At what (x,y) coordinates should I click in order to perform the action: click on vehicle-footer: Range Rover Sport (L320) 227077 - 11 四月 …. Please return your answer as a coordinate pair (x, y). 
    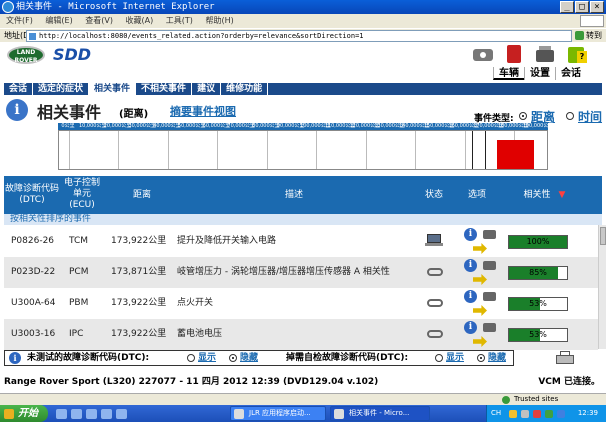
    Looking at the image, I should click on (305, 382).